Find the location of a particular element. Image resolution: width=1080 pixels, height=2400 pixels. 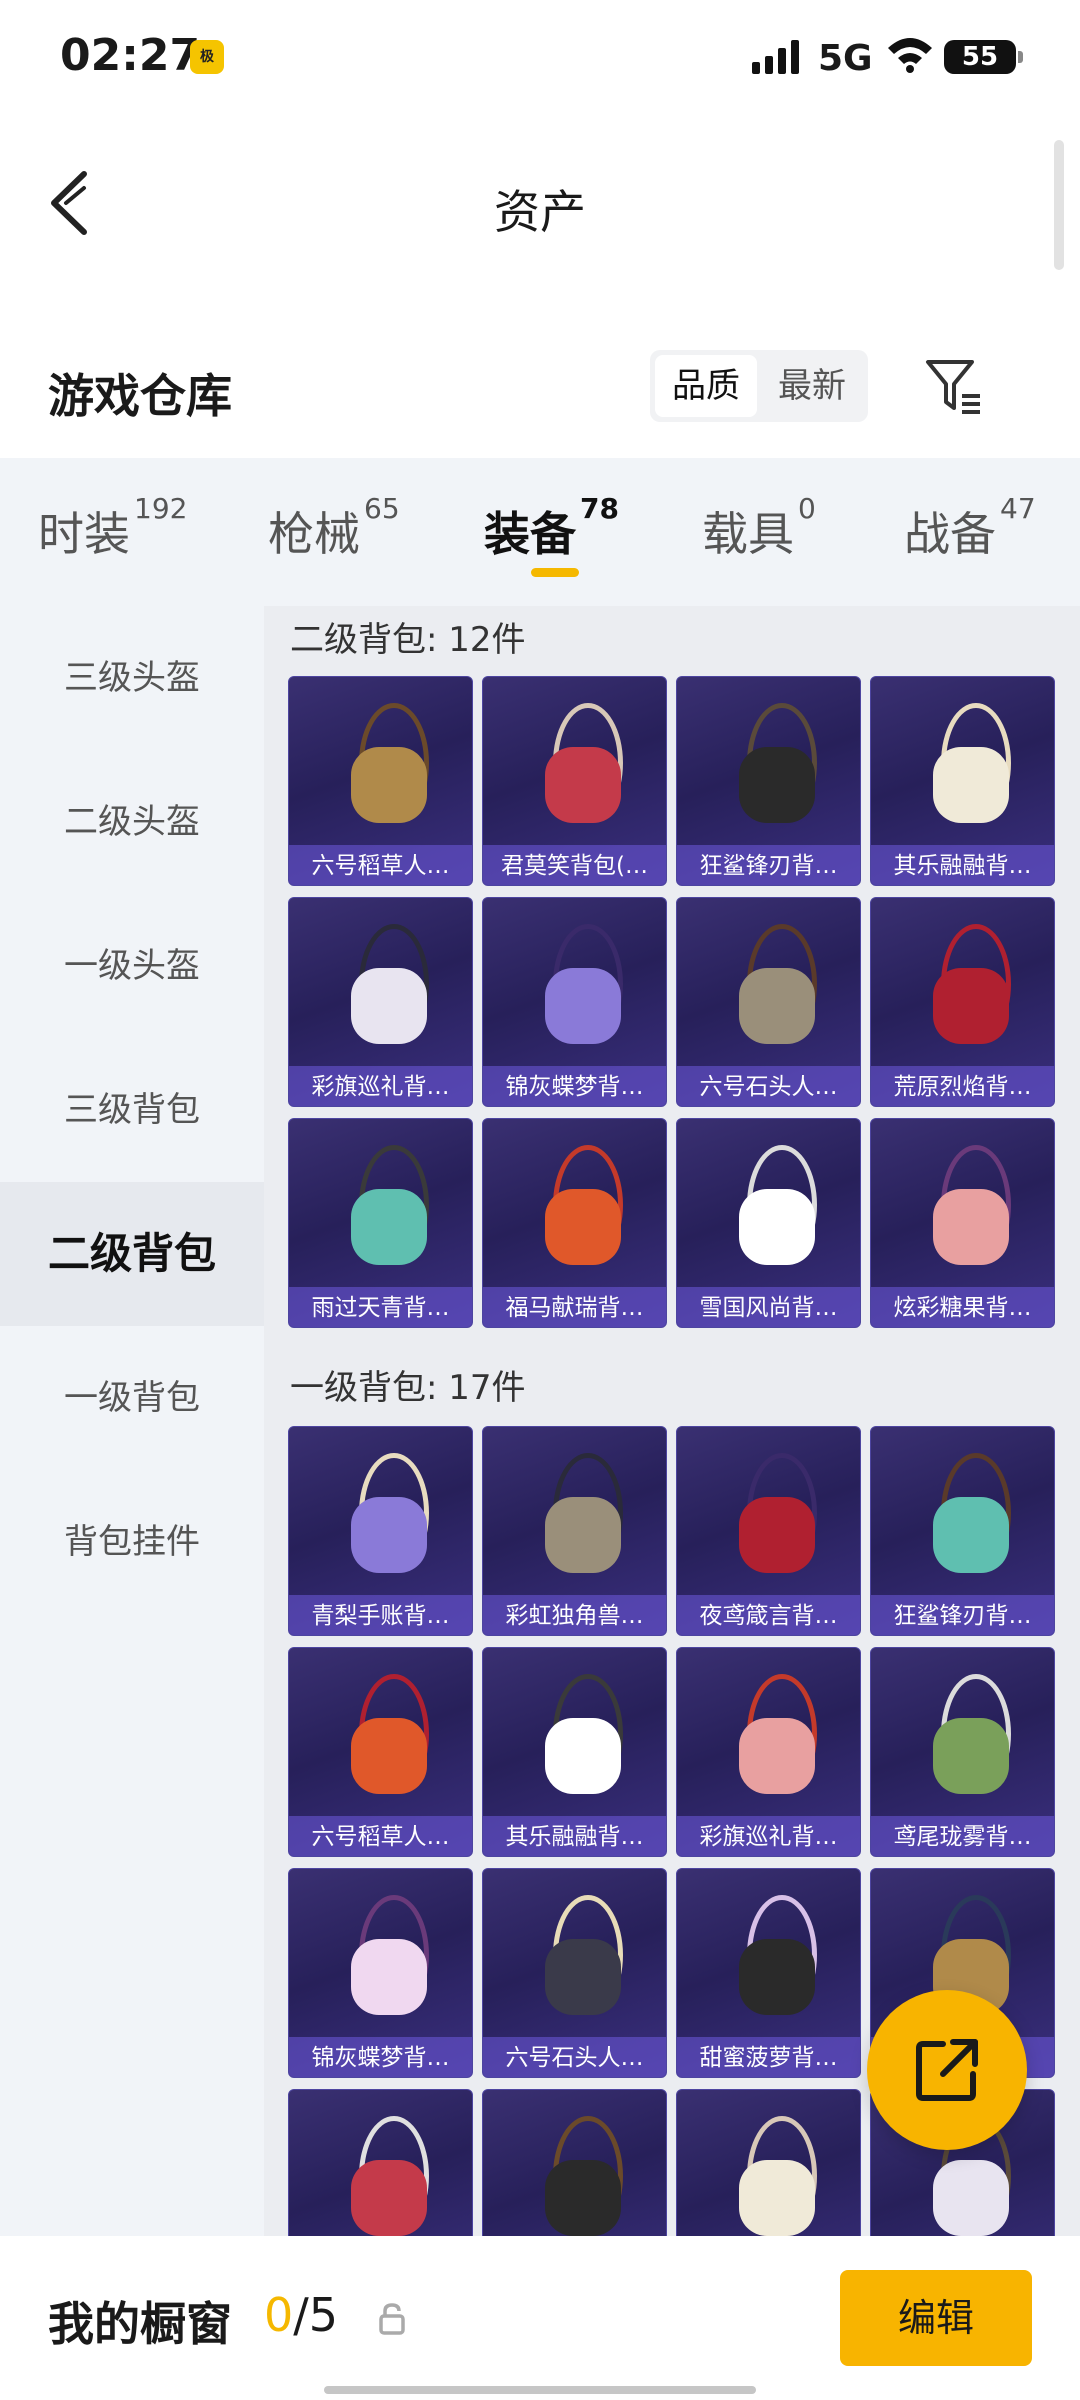

edit-button: 编辑 is located at coordinates (936, 2318).